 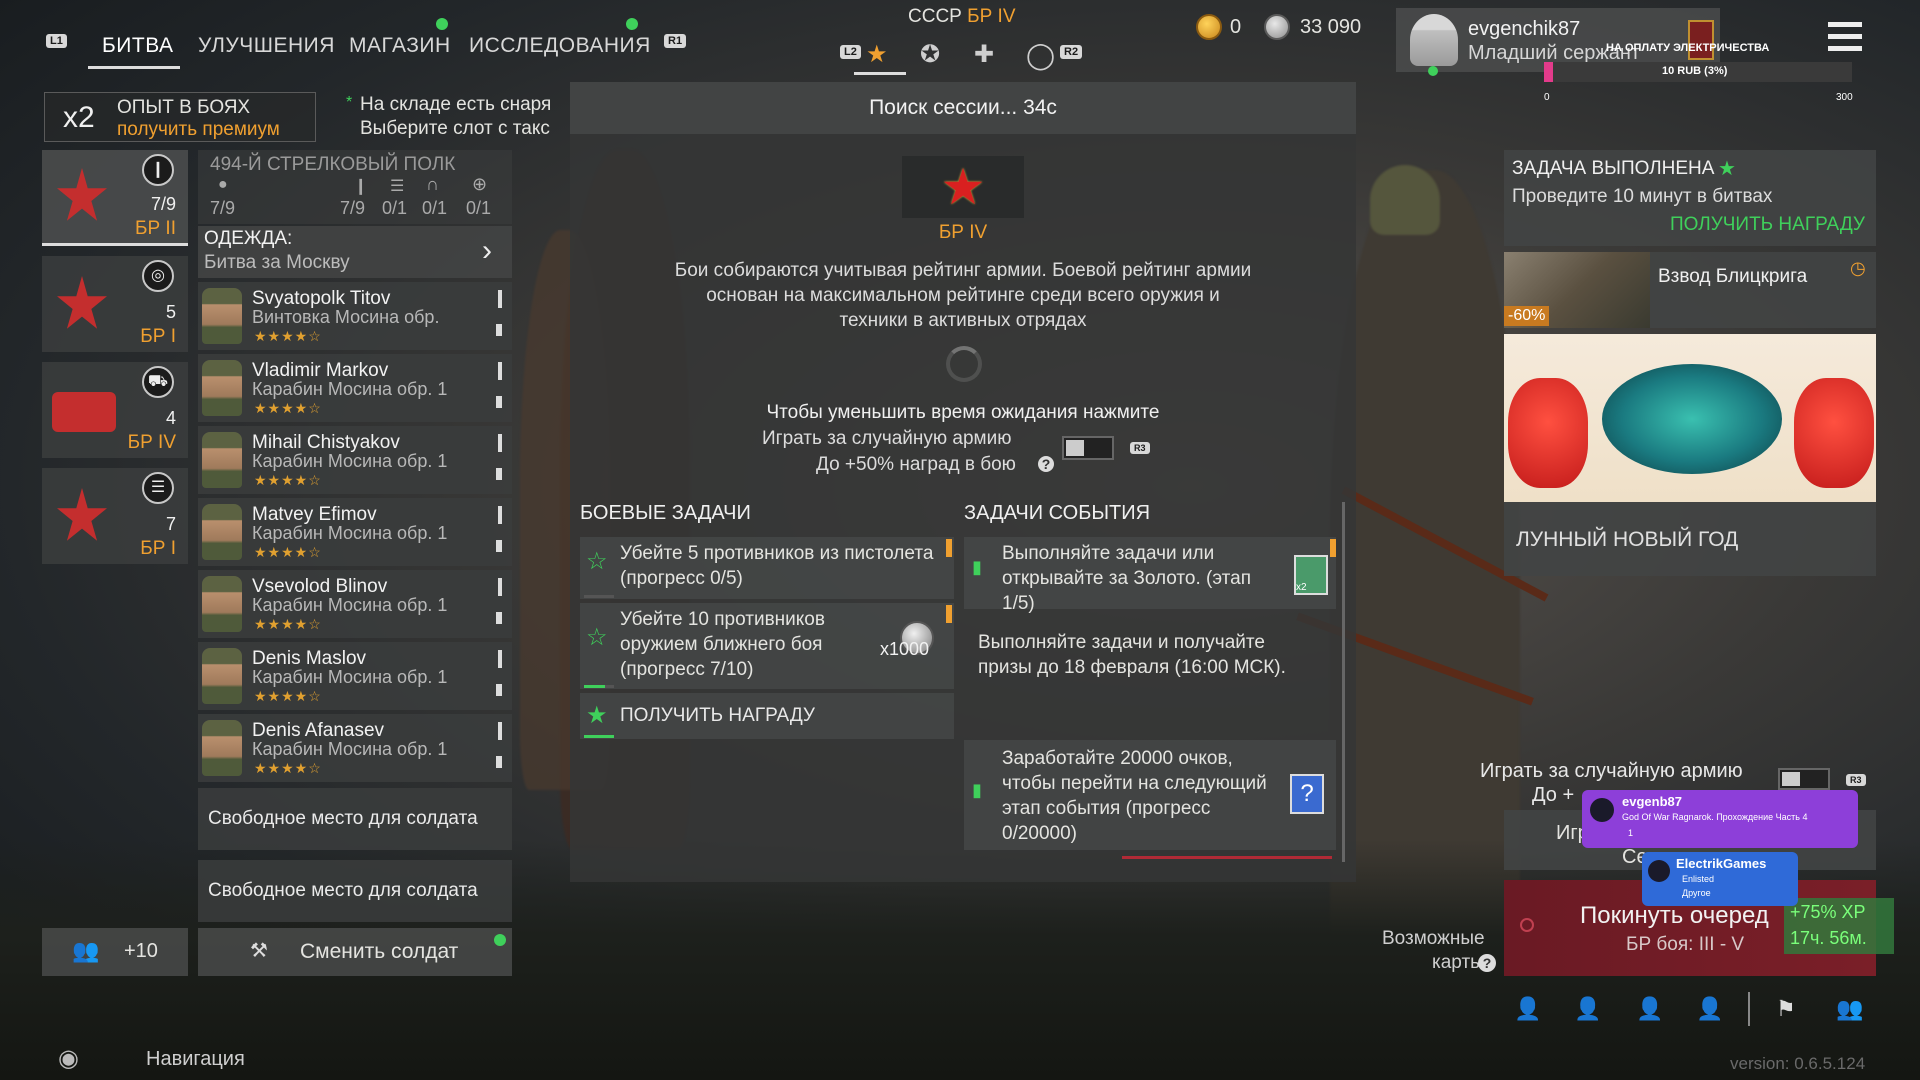 What do you see at coordinates (1845, 37) in the screenshot?
I see `hamburger-menu-icon` at bounding box center [1845, 37].